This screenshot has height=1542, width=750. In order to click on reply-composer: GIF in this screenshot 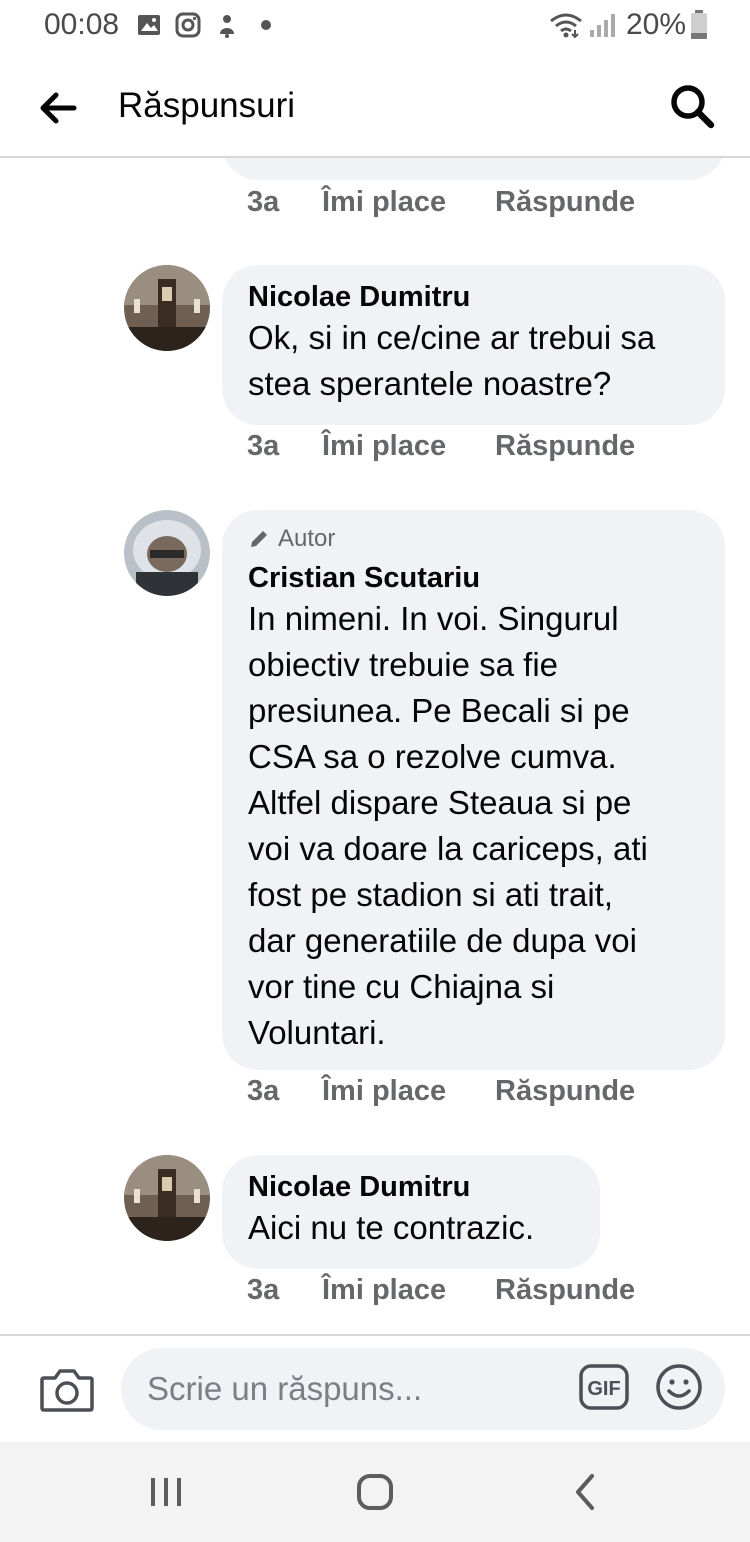, I will do `click(375, 1389)`.